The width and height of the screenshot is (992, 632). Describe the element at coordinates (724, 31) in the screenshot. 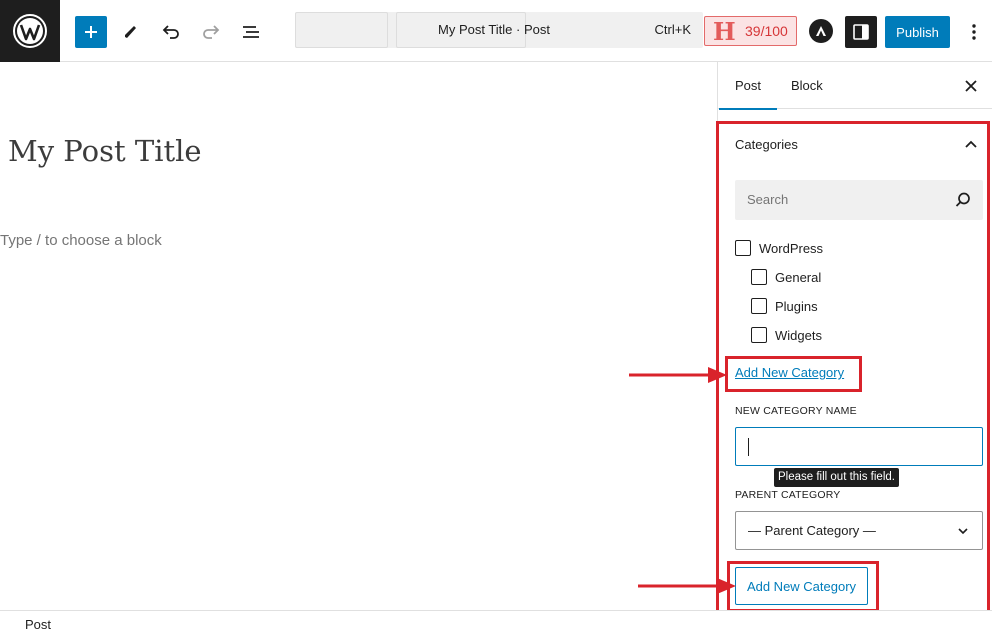

I see `seo-logo-icon: H` at that location.